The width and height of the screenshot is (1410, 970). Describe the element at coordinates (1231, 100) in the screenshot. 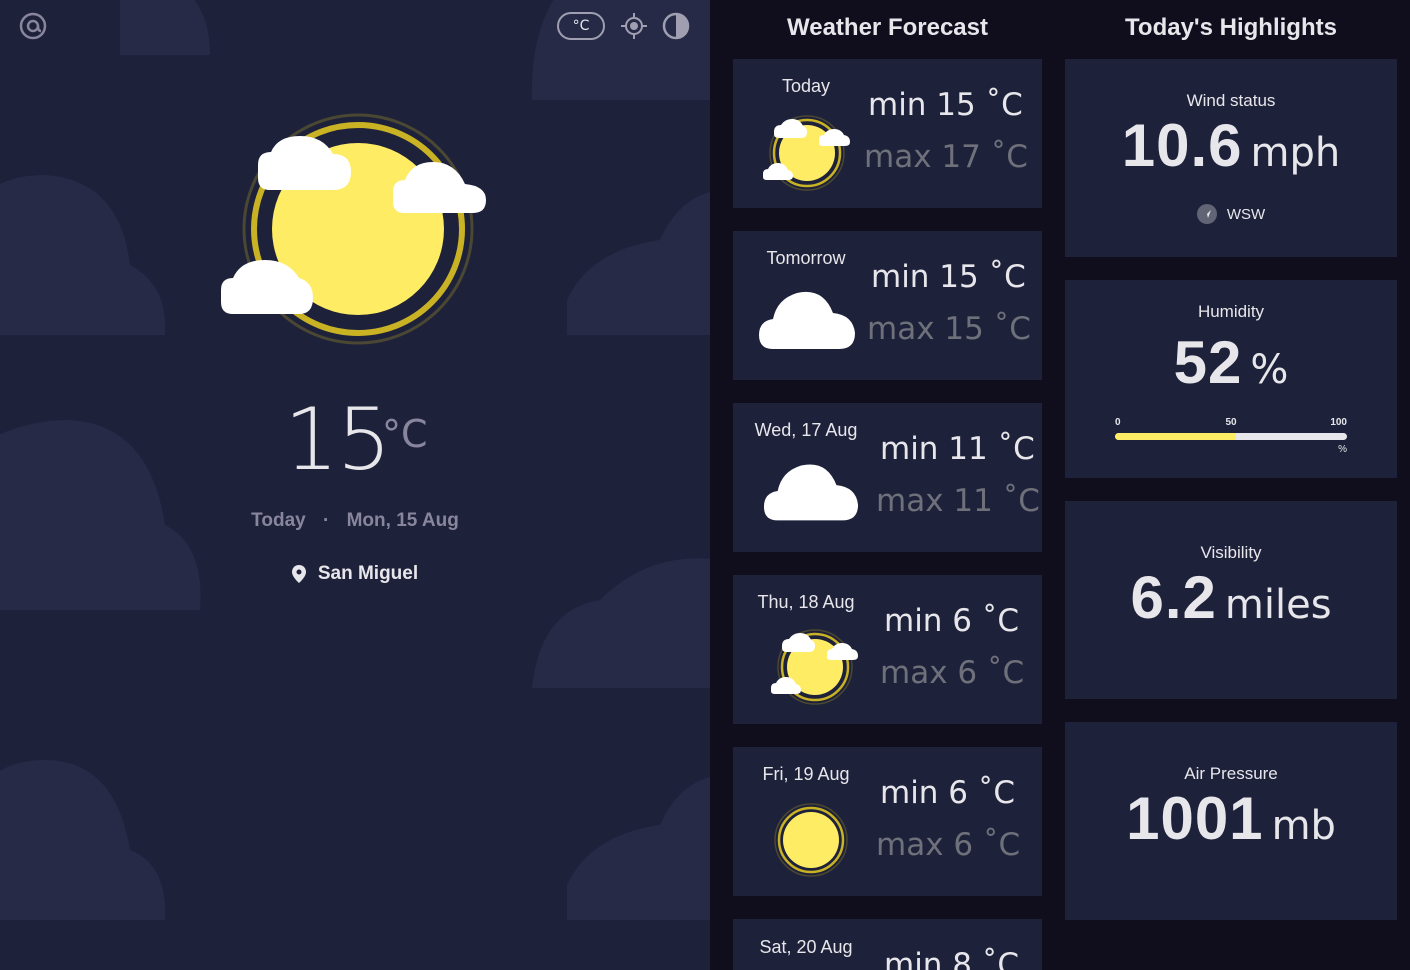

I see `wind-status-label: Wind status` at that location.